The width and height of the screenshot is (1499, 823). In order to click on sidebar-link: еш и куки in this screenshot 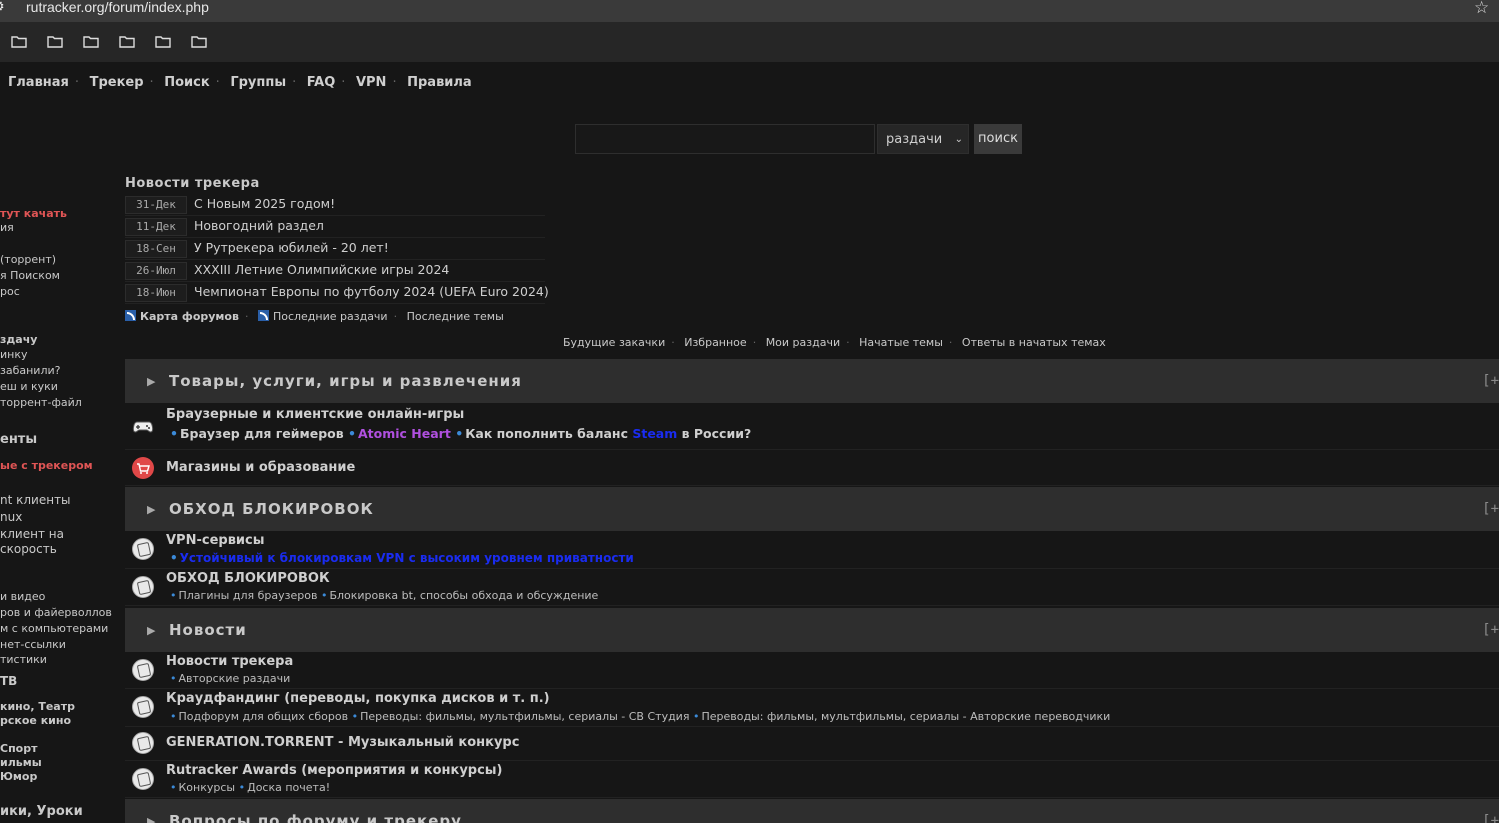, I will do `click(29, 386)`.